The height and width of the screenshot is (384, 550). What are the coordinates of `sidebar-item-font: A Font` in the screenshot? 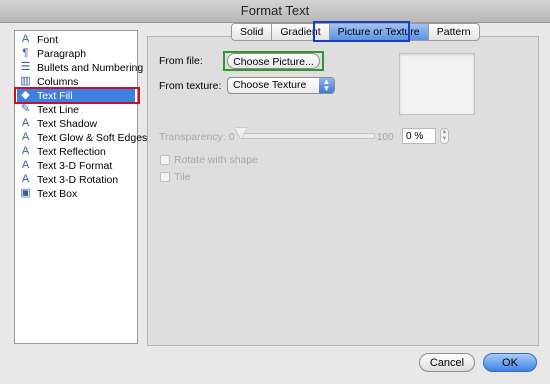 It's located at (76, 40).